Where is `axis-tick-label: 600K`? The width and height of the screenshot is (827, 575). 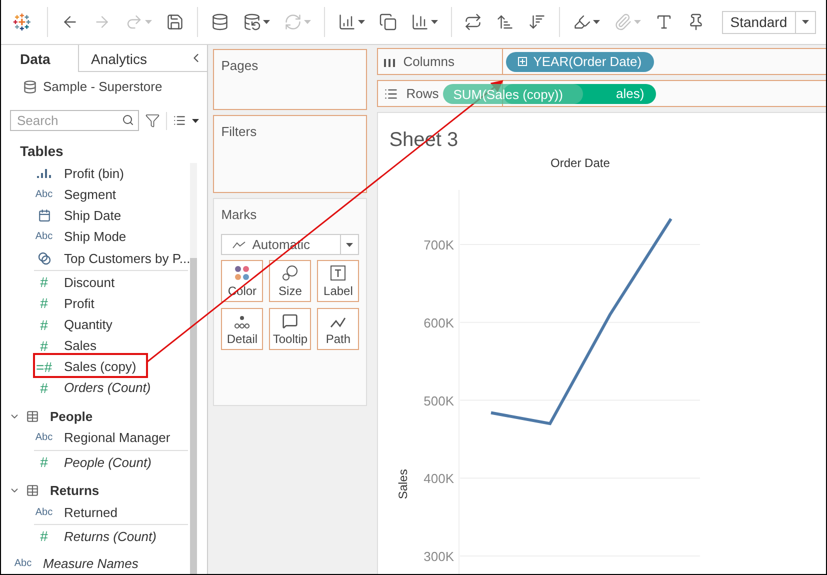 axis-tick-label: 600K is located at coordinates (439, 322).